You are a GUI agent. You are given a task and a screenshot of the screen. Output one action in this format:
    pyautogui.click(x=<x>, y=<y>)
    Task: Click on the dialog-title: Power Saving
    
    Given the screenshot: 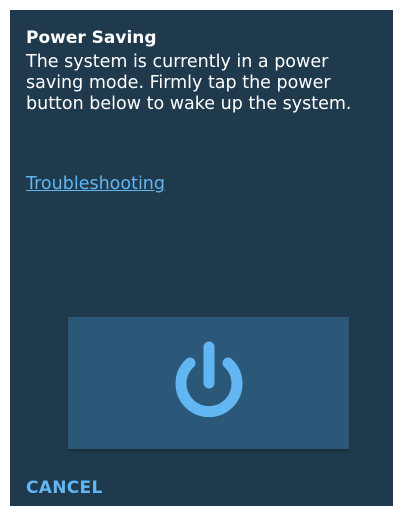 What is the action you would take?
    pyautogui.click(x=91, y=38)
    